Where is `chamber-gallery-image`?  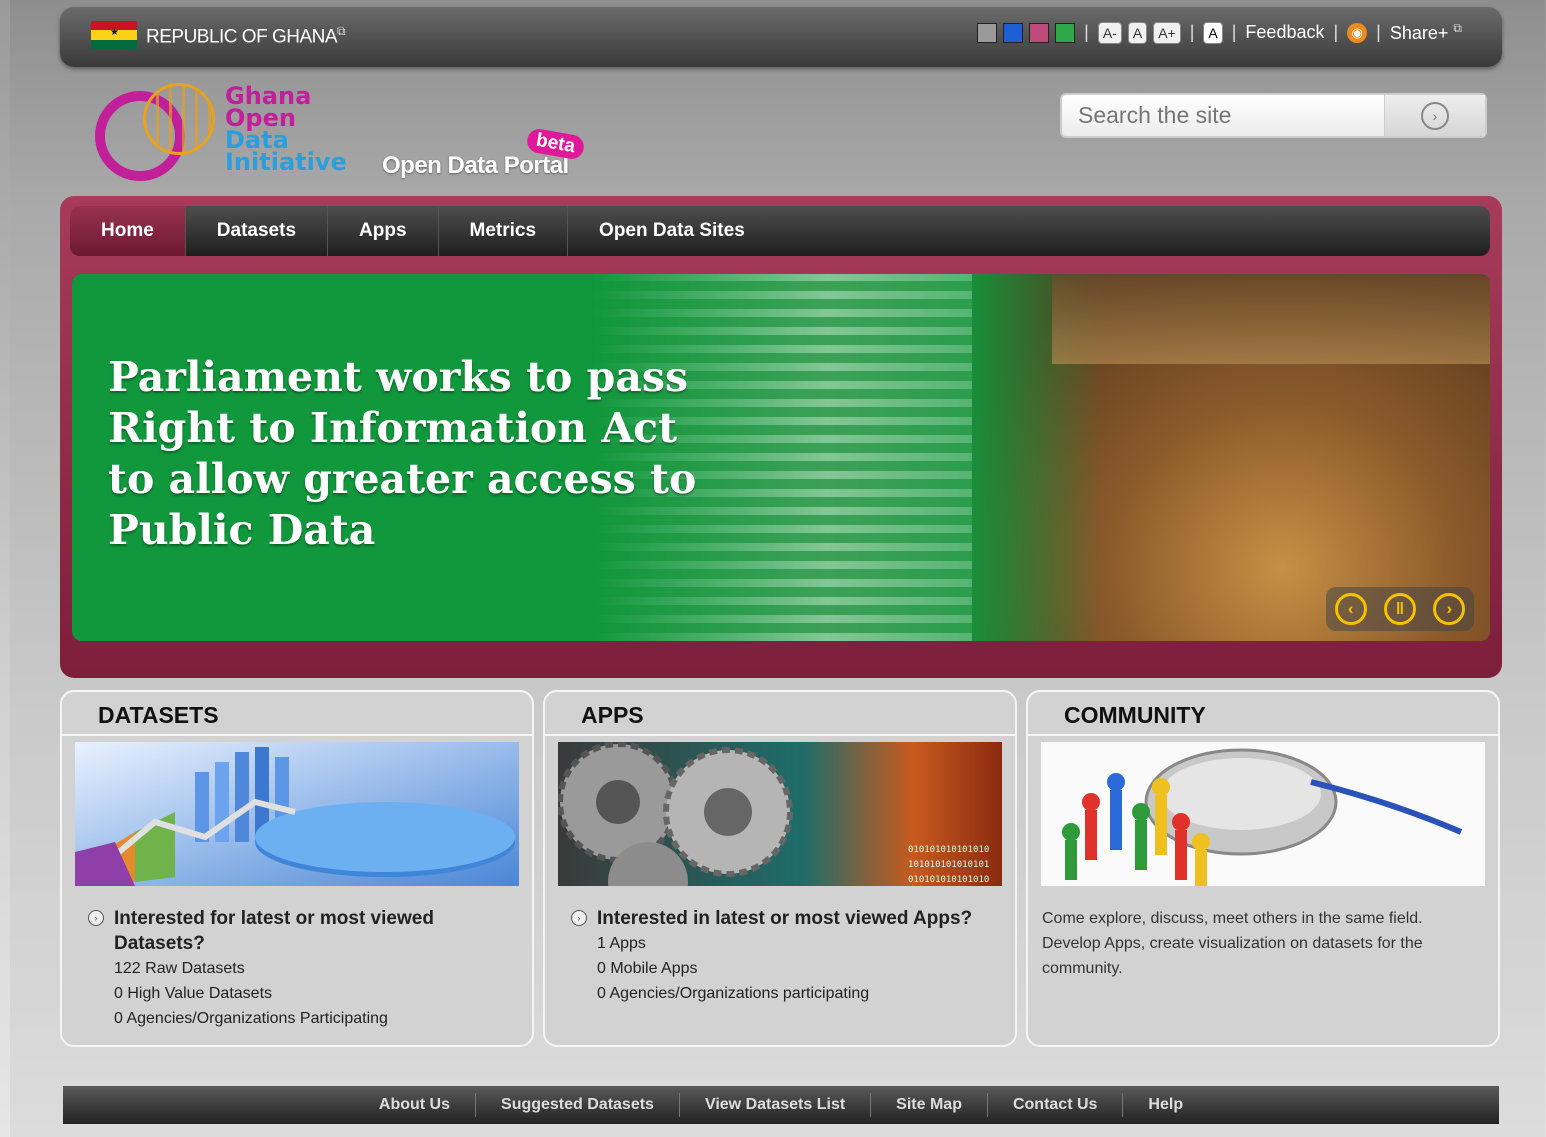
chamber-gallery-image is located at coordinates (1271, 319).